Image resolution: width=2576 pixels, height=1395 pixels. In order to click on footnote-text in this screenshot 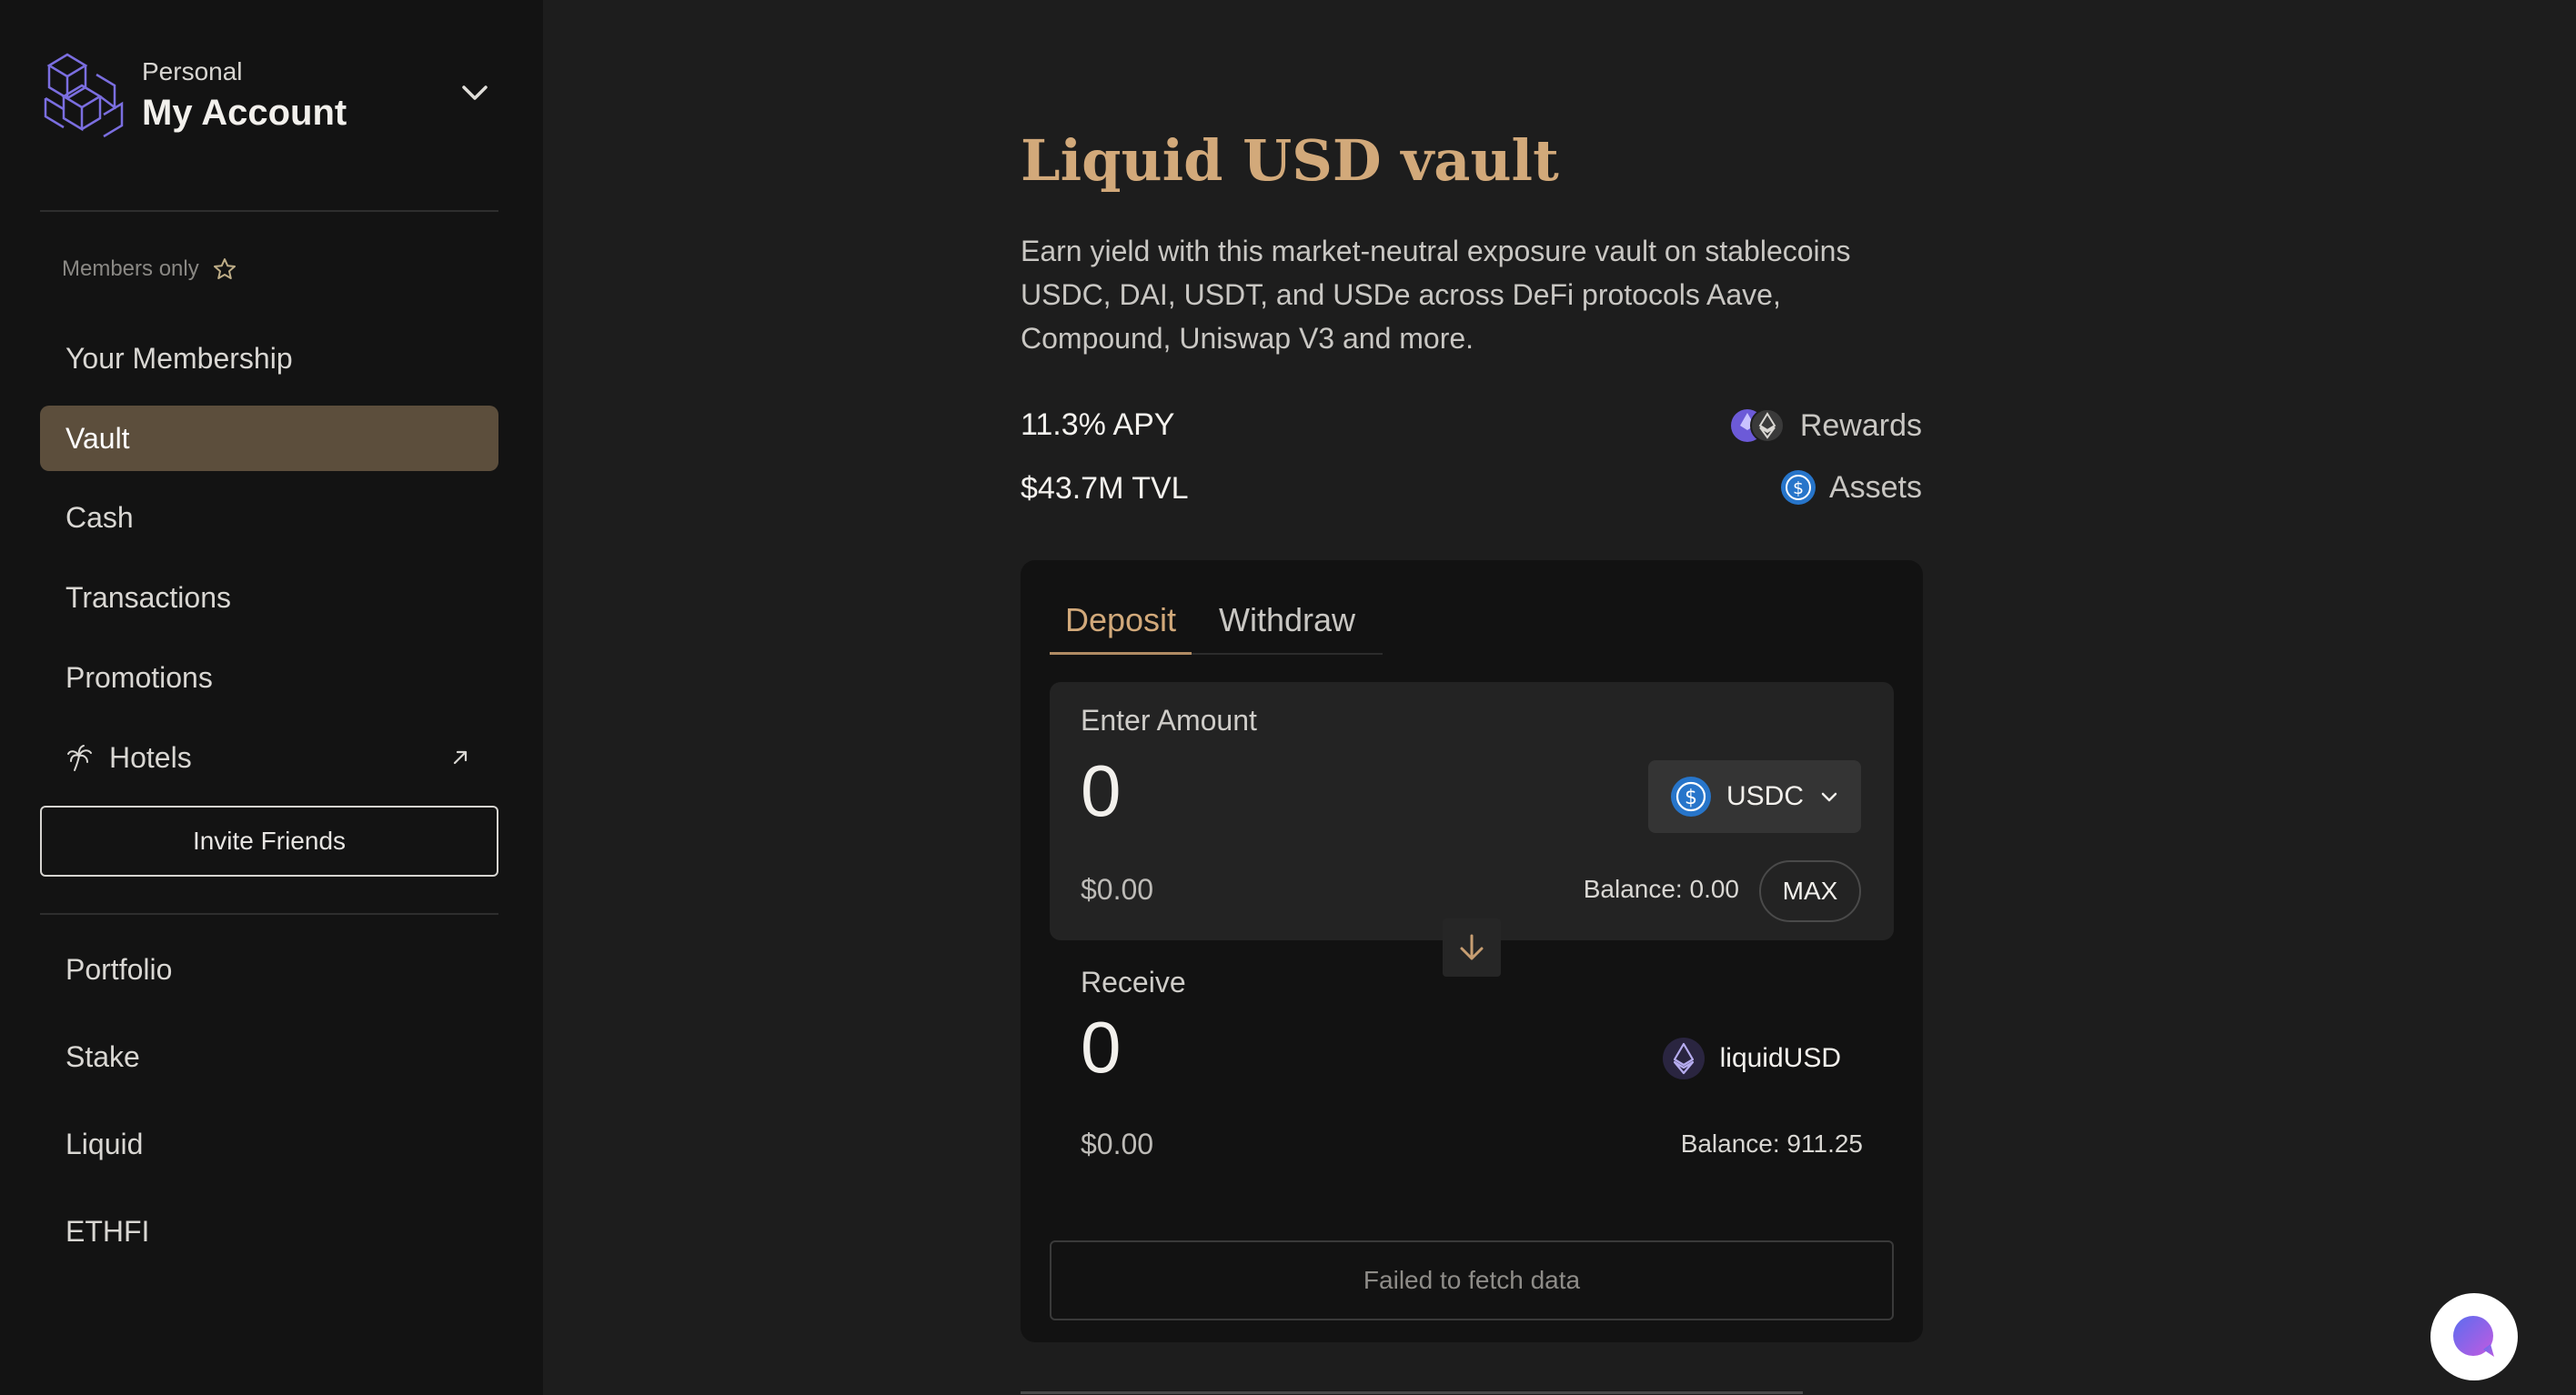, I will do `click(1430, 1388)`.